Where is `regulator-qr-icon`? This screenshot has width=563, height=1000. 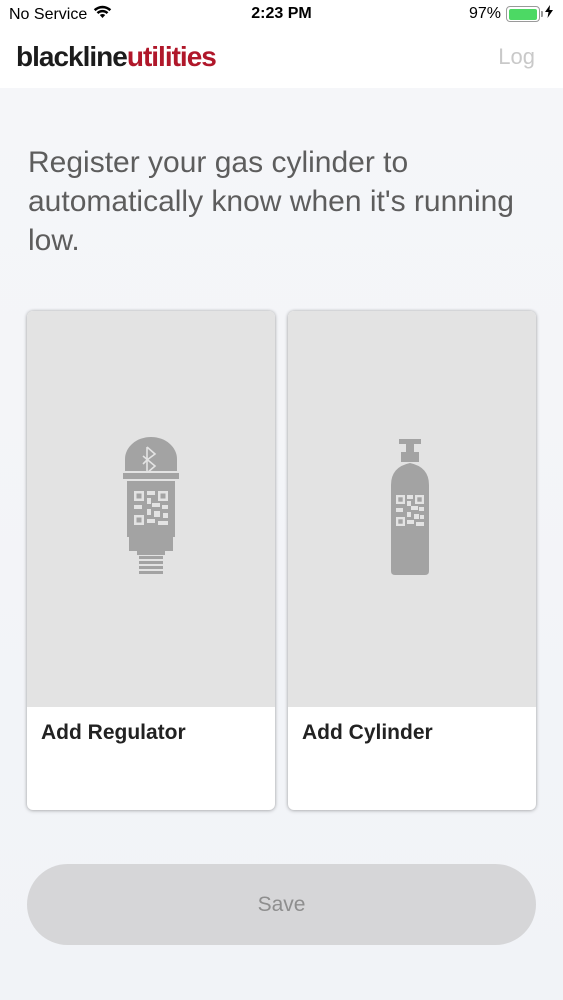
regulator-qr-icon is located at coordinates (151, 509).